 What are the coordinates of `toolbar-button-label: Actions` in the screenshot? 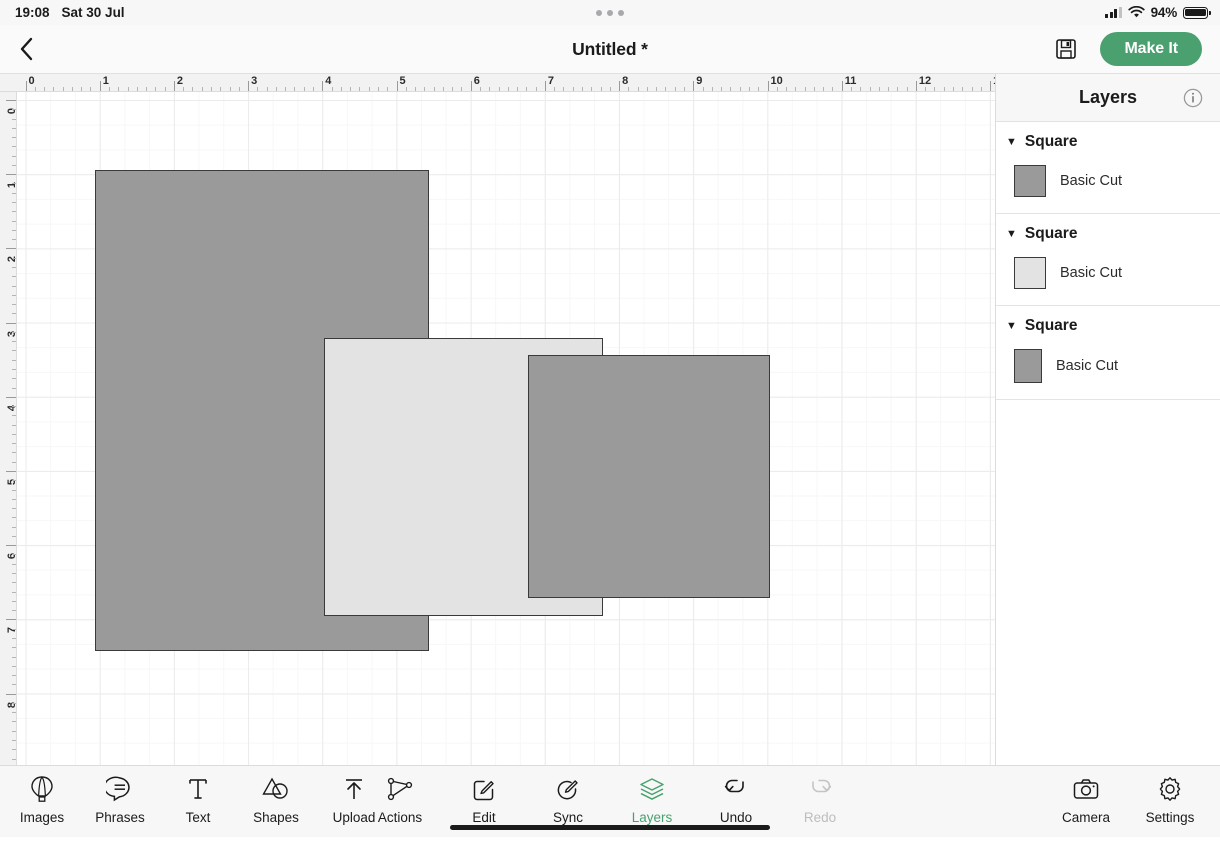 It's located at (400, 817).